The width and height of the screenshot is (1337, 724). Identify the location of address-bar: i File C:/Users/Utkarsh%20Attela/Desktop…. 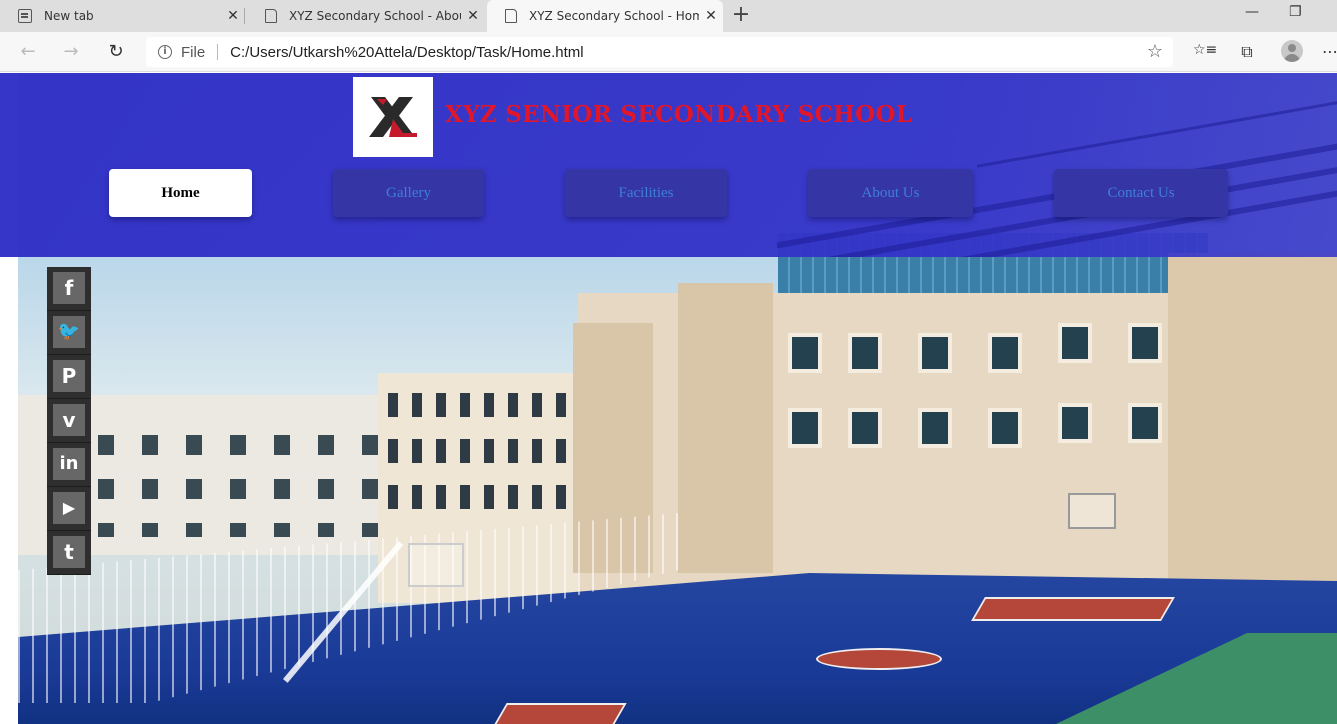
(659, 52).